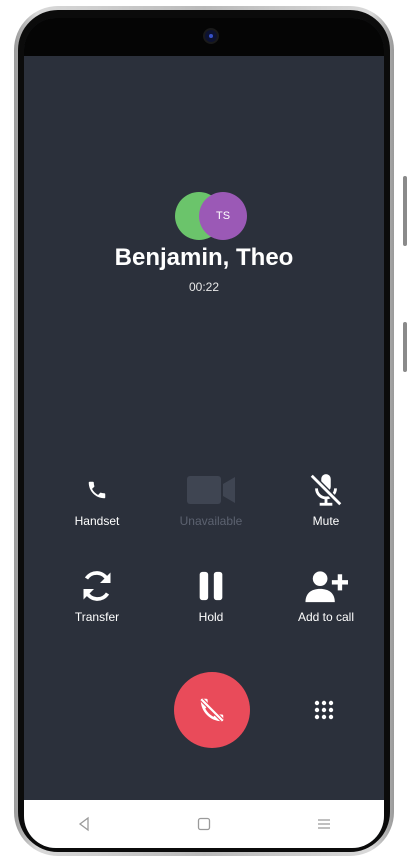 This screenshot has width=408, height=861. What do you see at coordinates (211, 490) in the screenshot?
I see `video-camera-icon` at bounding box center [211, 490].